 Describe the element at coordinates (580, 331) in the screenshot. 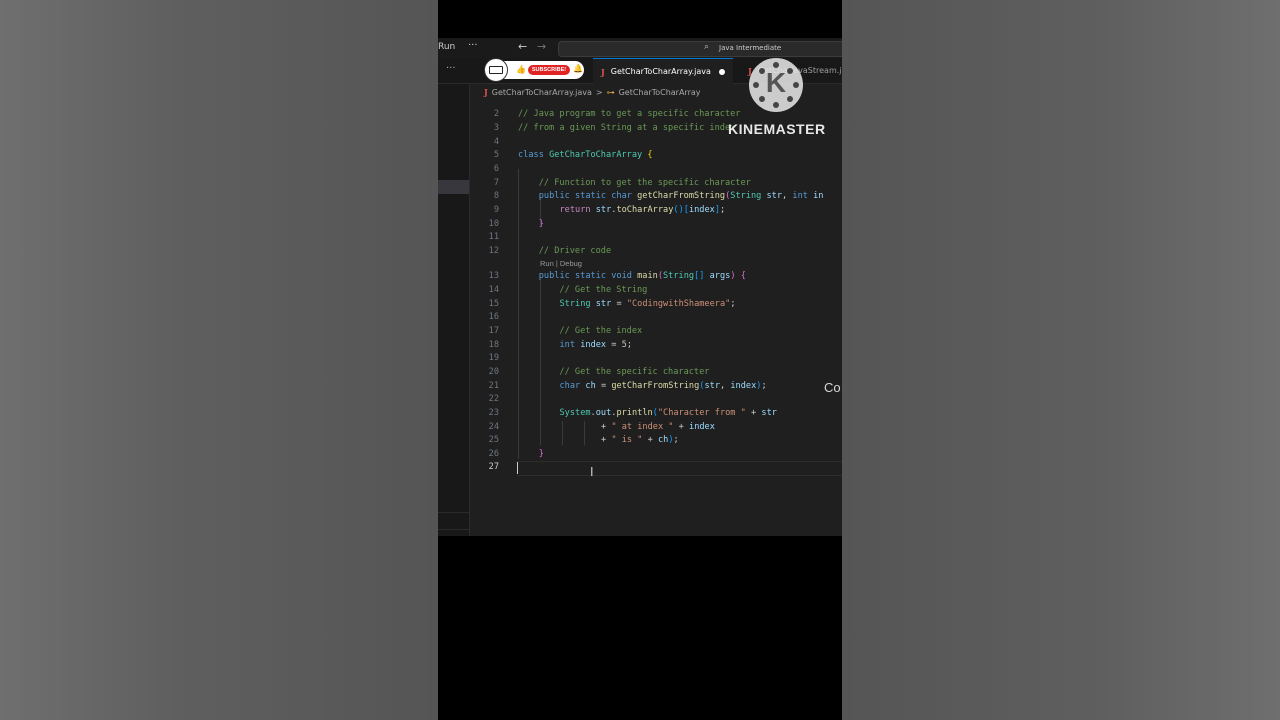

I see `code-line: // Get the index` at that location.